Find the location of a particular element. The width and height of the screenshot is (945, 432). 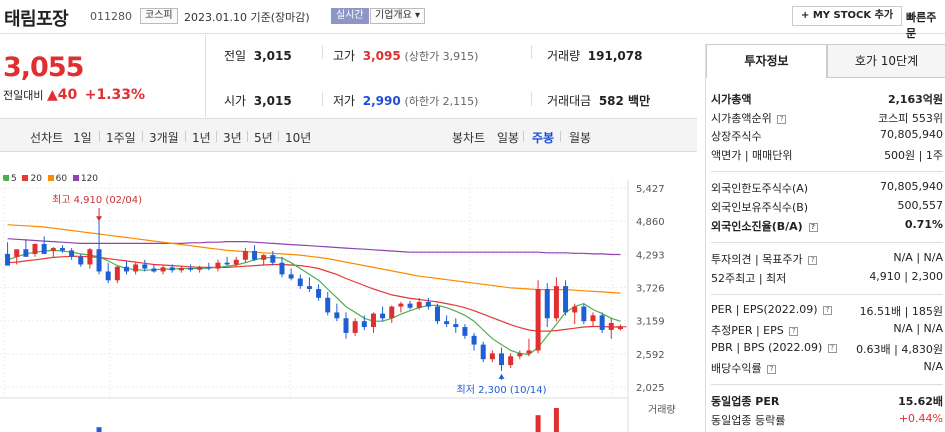

chart-toolbar: 선차트 1일 1주일 3개월 1년 3년 5년 10년 봉차트 일봉 주봉 월봉 is located at coordinates (348, 135).